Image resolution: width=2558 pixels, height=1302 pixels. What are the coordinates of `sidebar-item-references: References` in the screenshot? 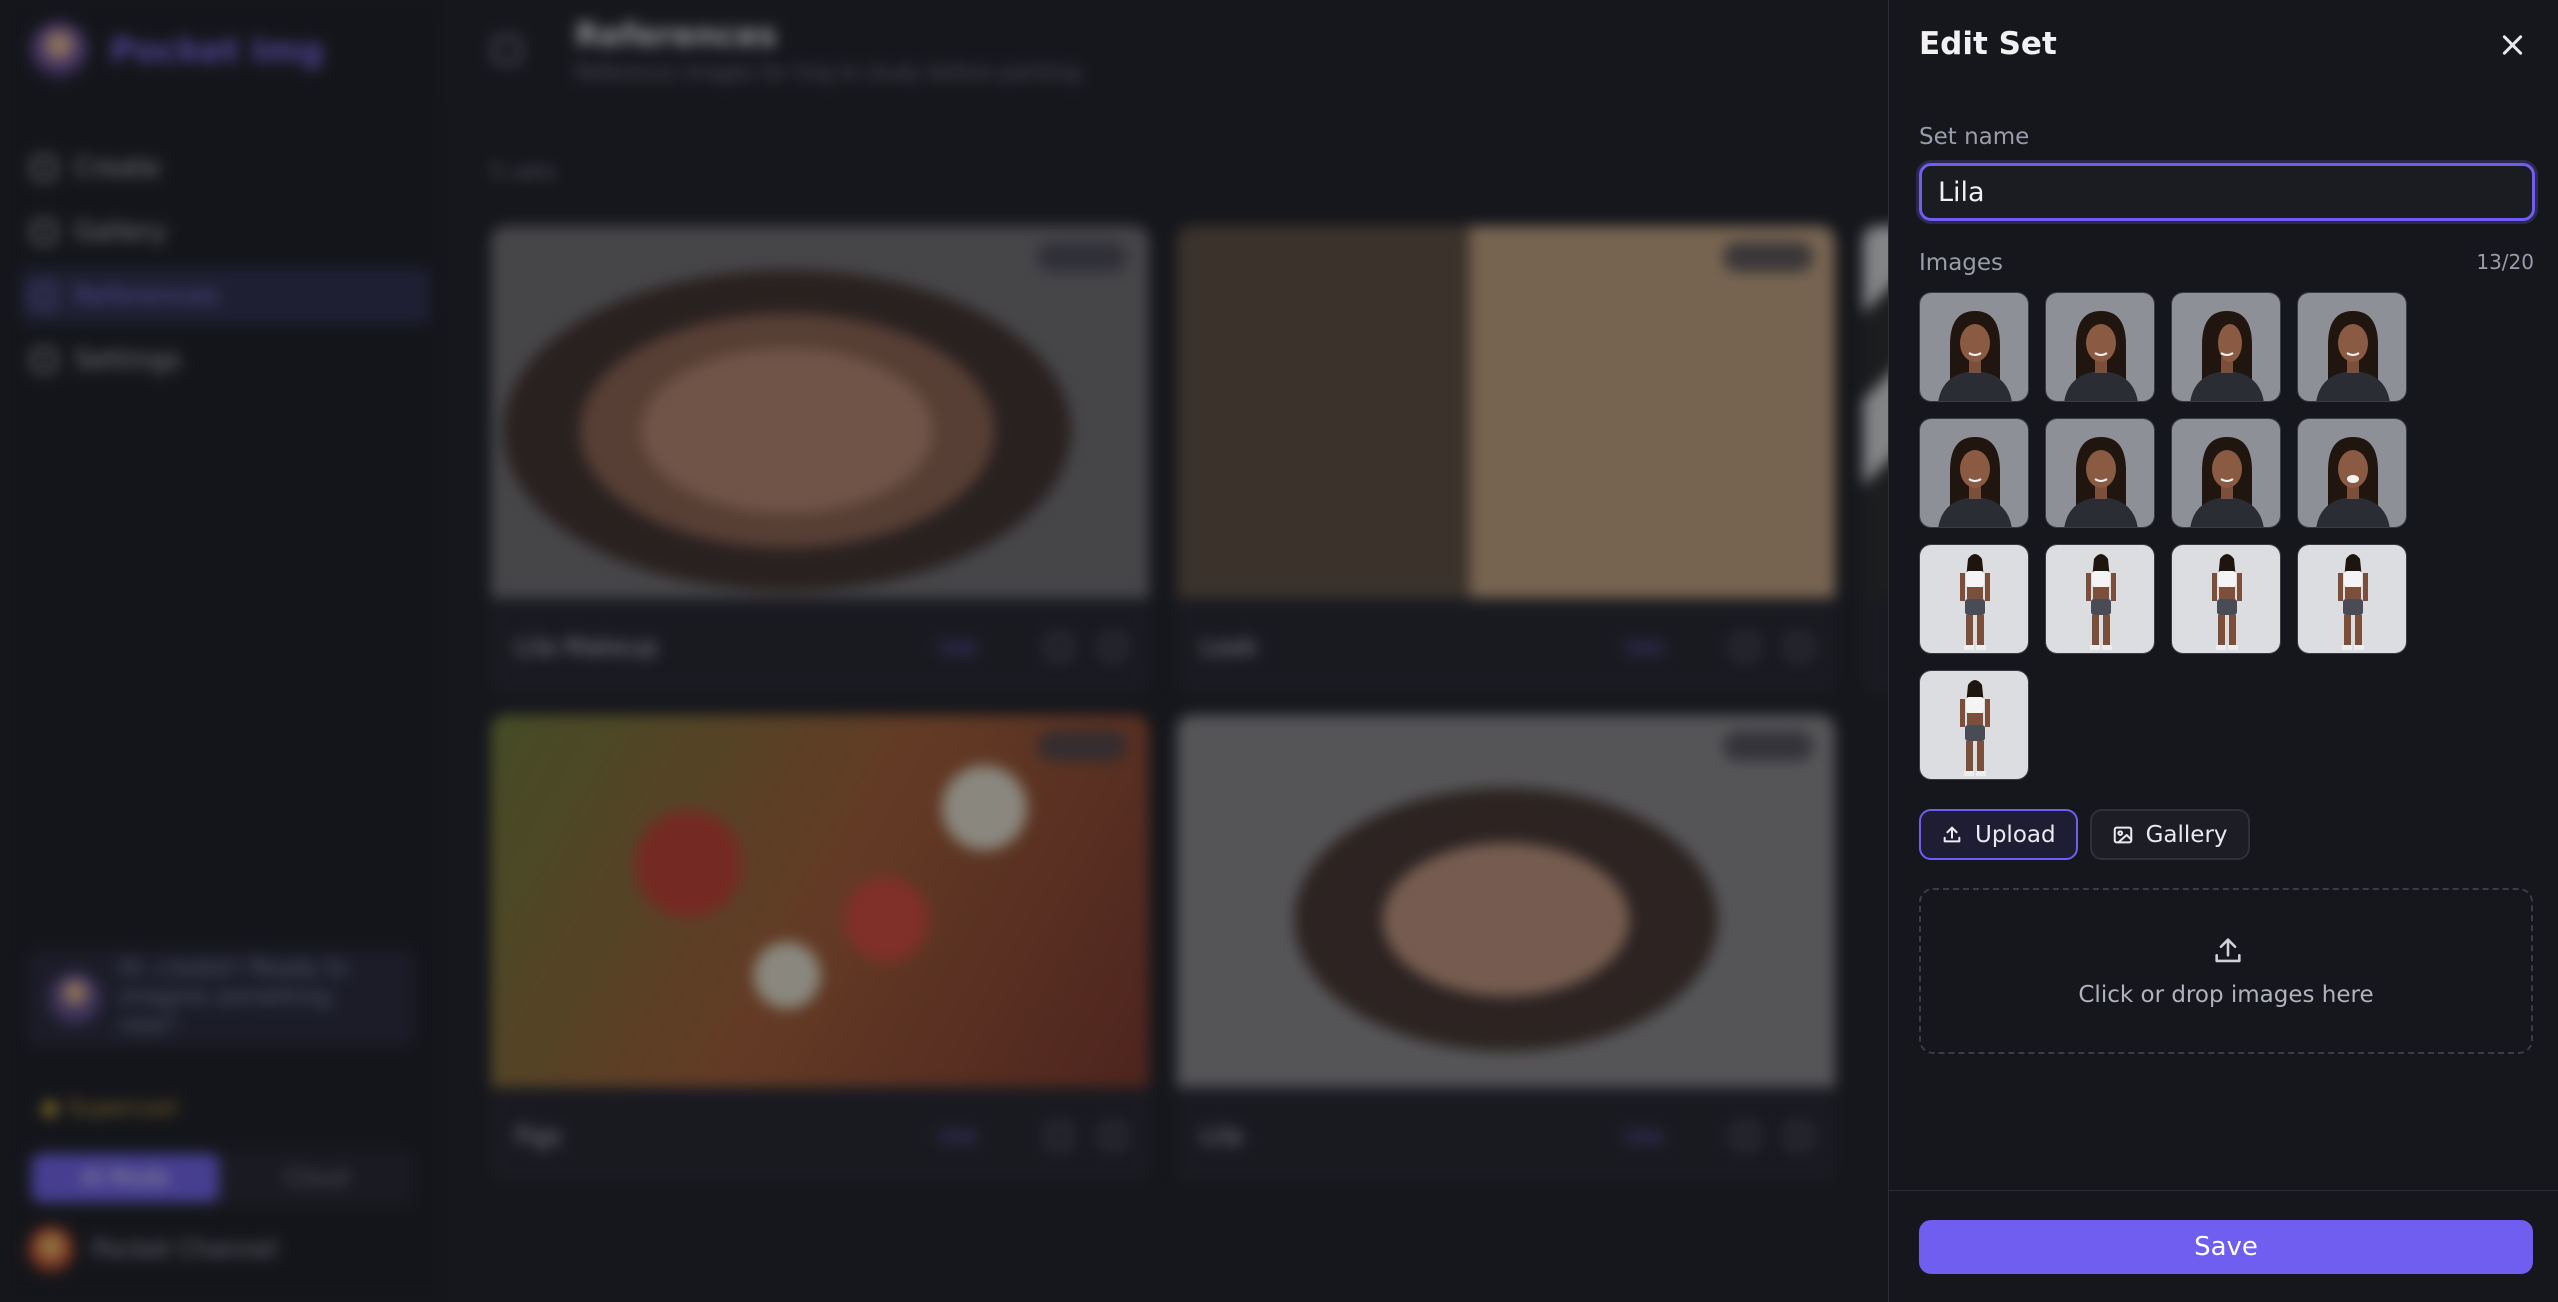 It's located at (225, 296).